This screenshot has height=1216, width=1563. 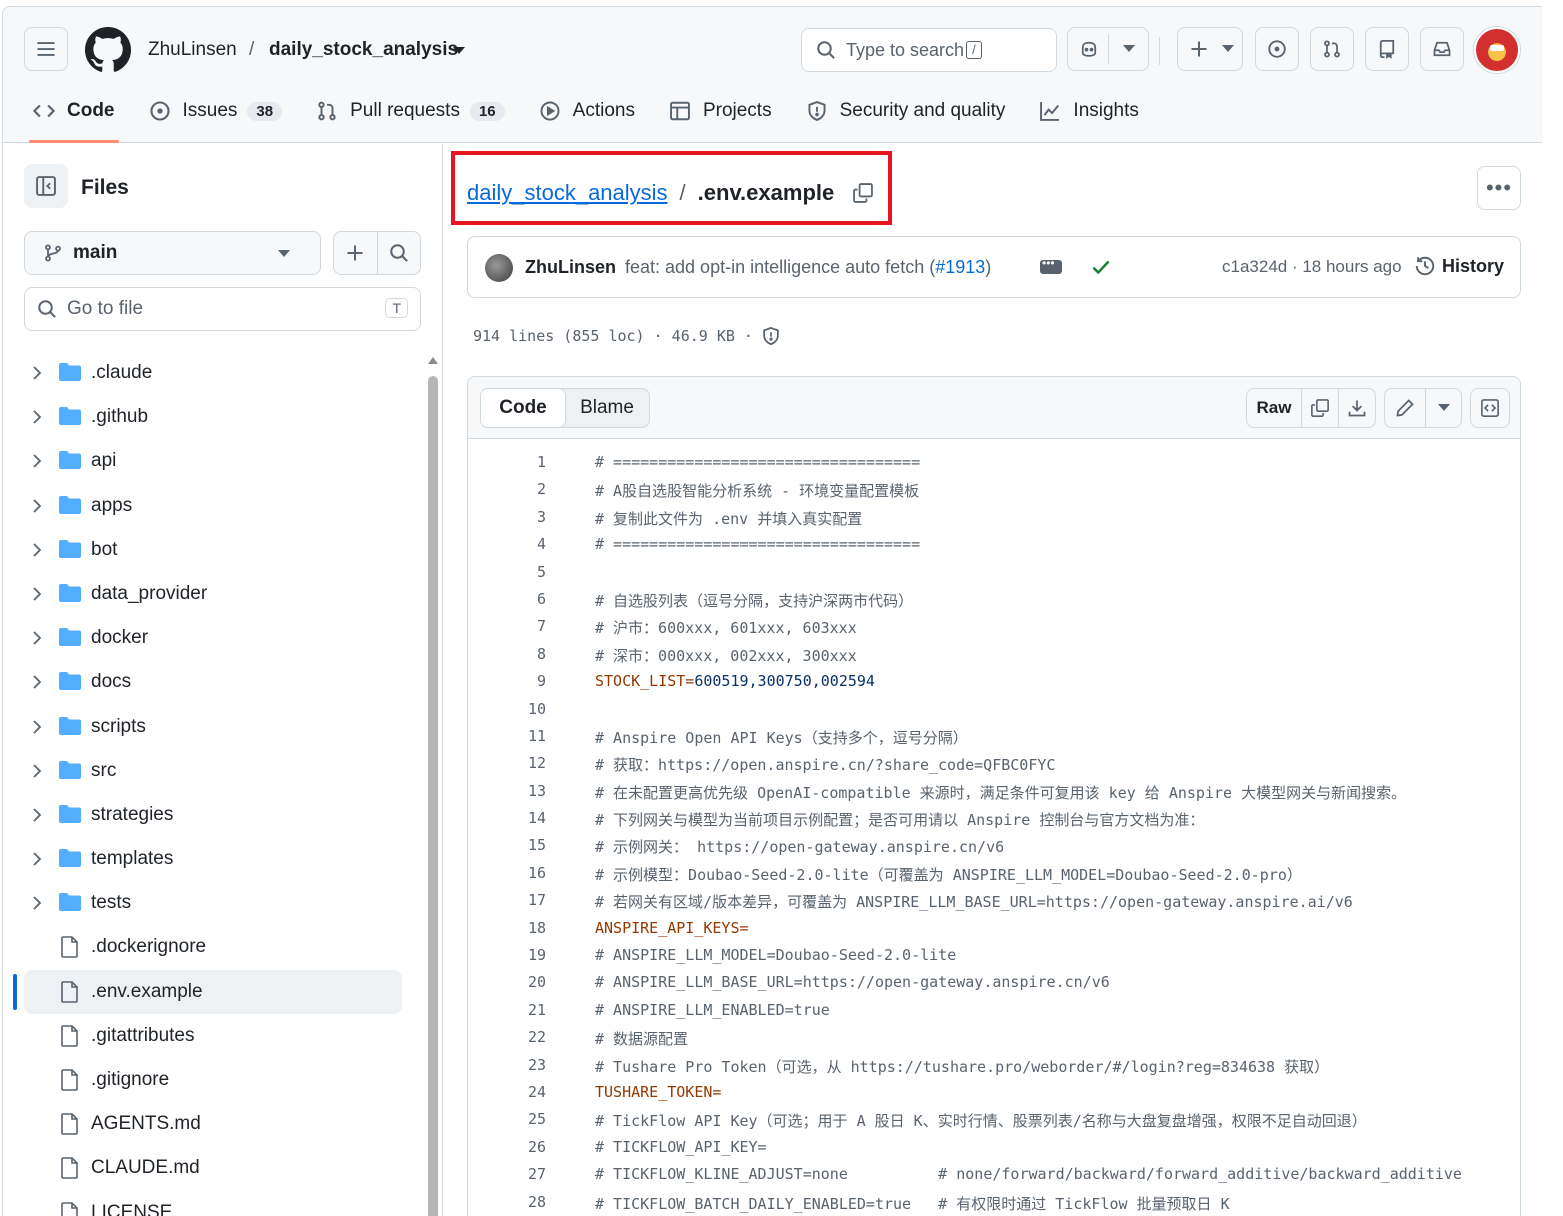 I want to click on commit-sha-and-time: c1a324d · 18 hours ago, so click(x=1312, y=267).